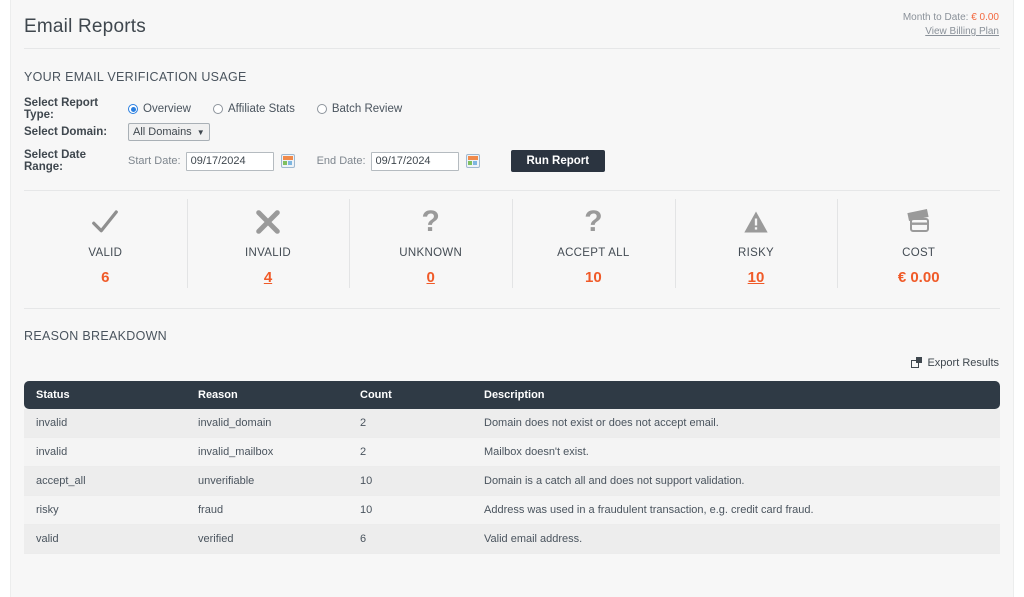  I want to click on radio-affiliate-stats-label: Affiliate Stats, so click(261, 109).